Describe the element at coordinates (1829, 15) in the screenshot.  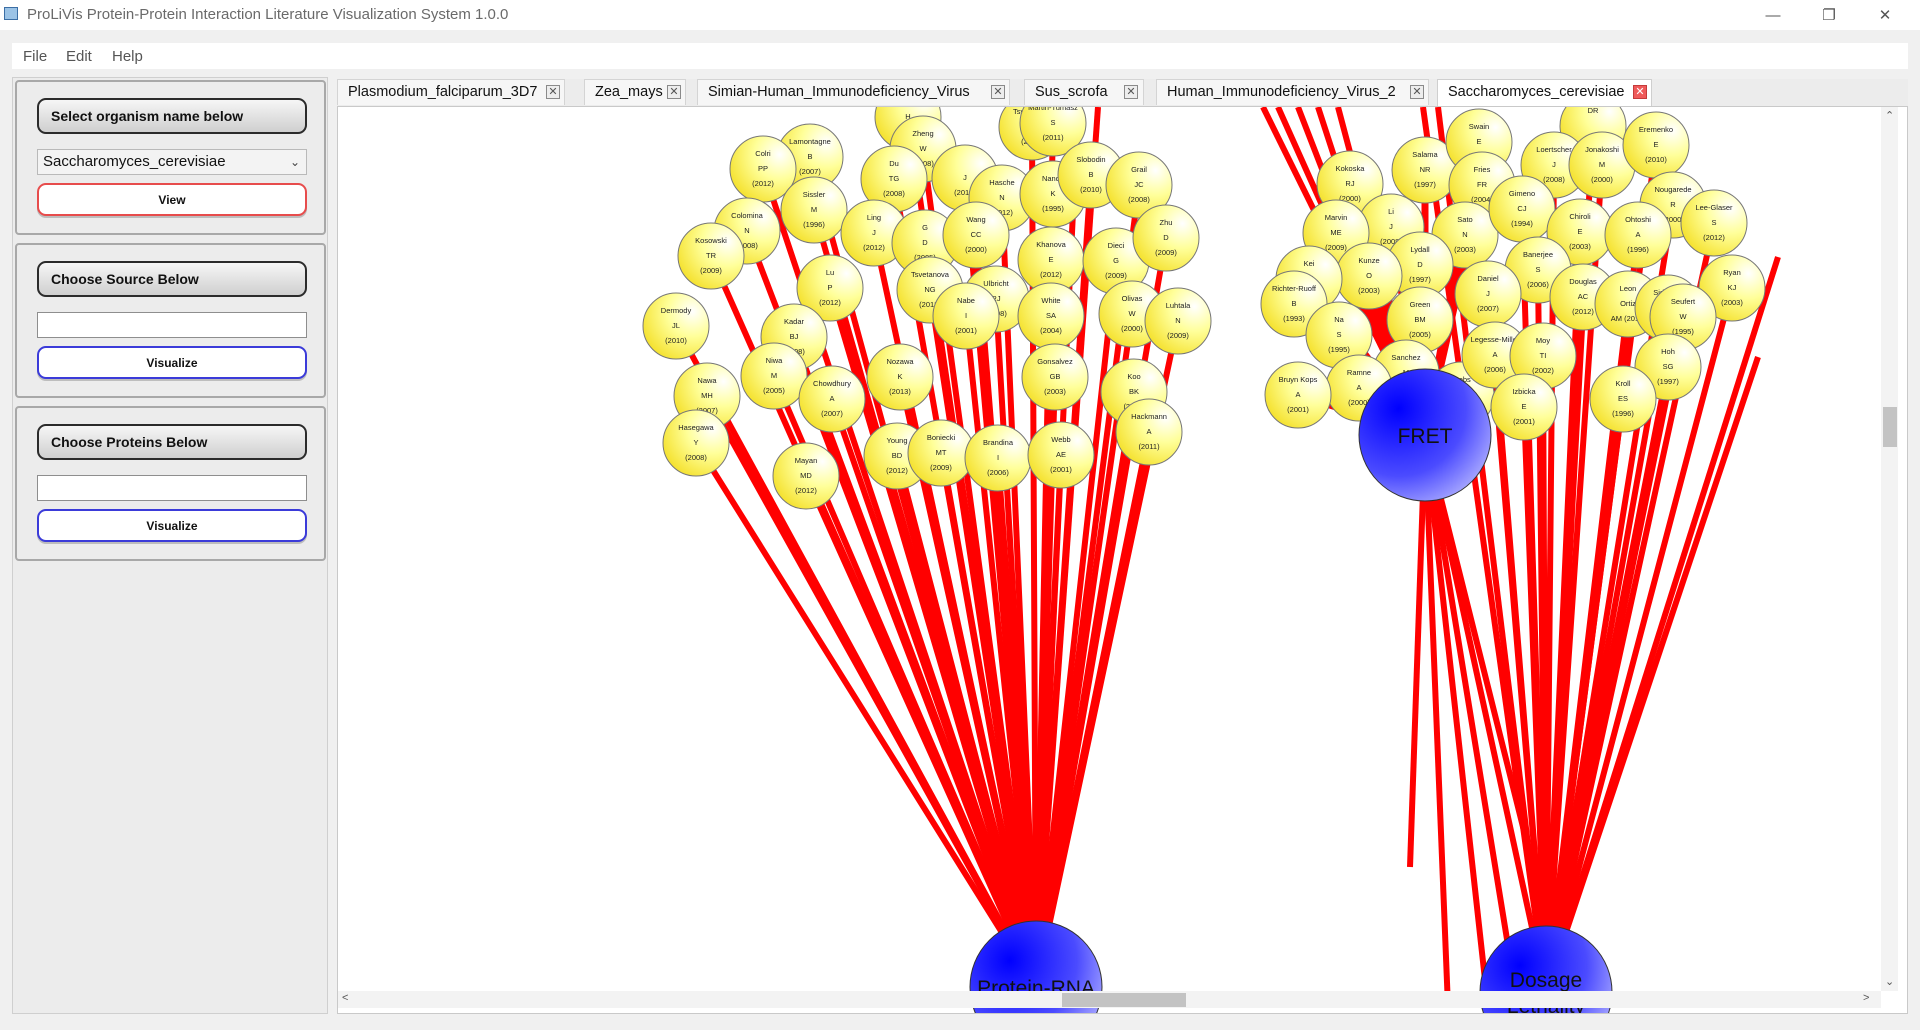
I see `restore-button: ❐` at that location.